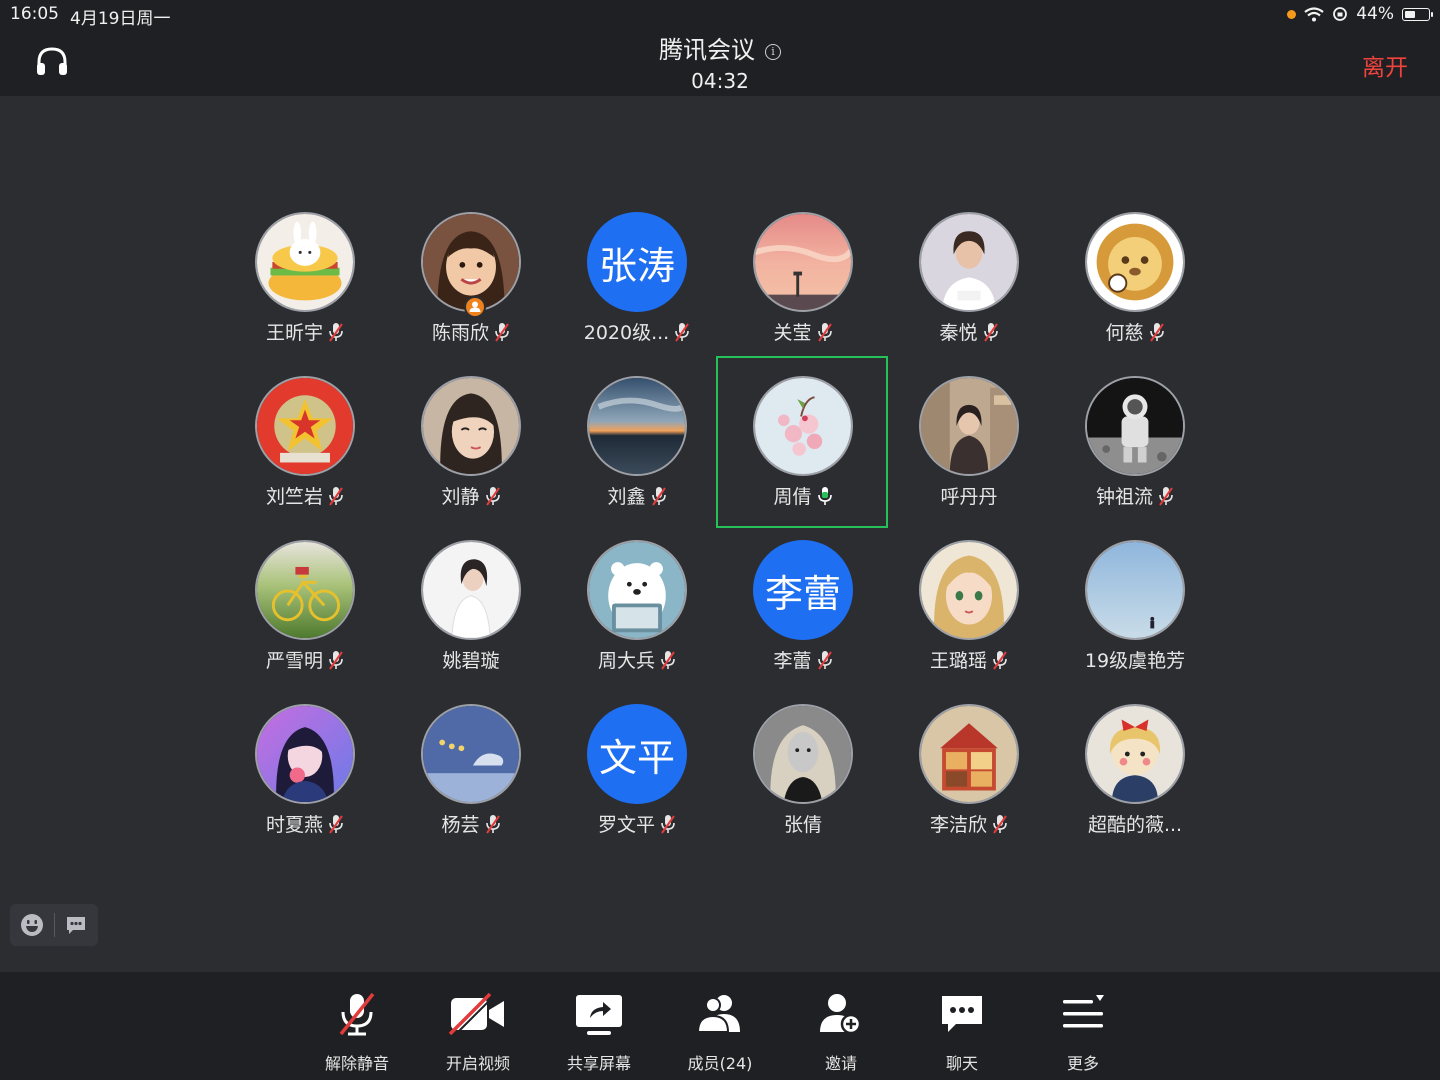 Image resolution: width=1440 pixels, height=1080 pixels. Describe the element at coordinates (34, 14) in the screenshot. I see `status-time: 16:05` at that location.